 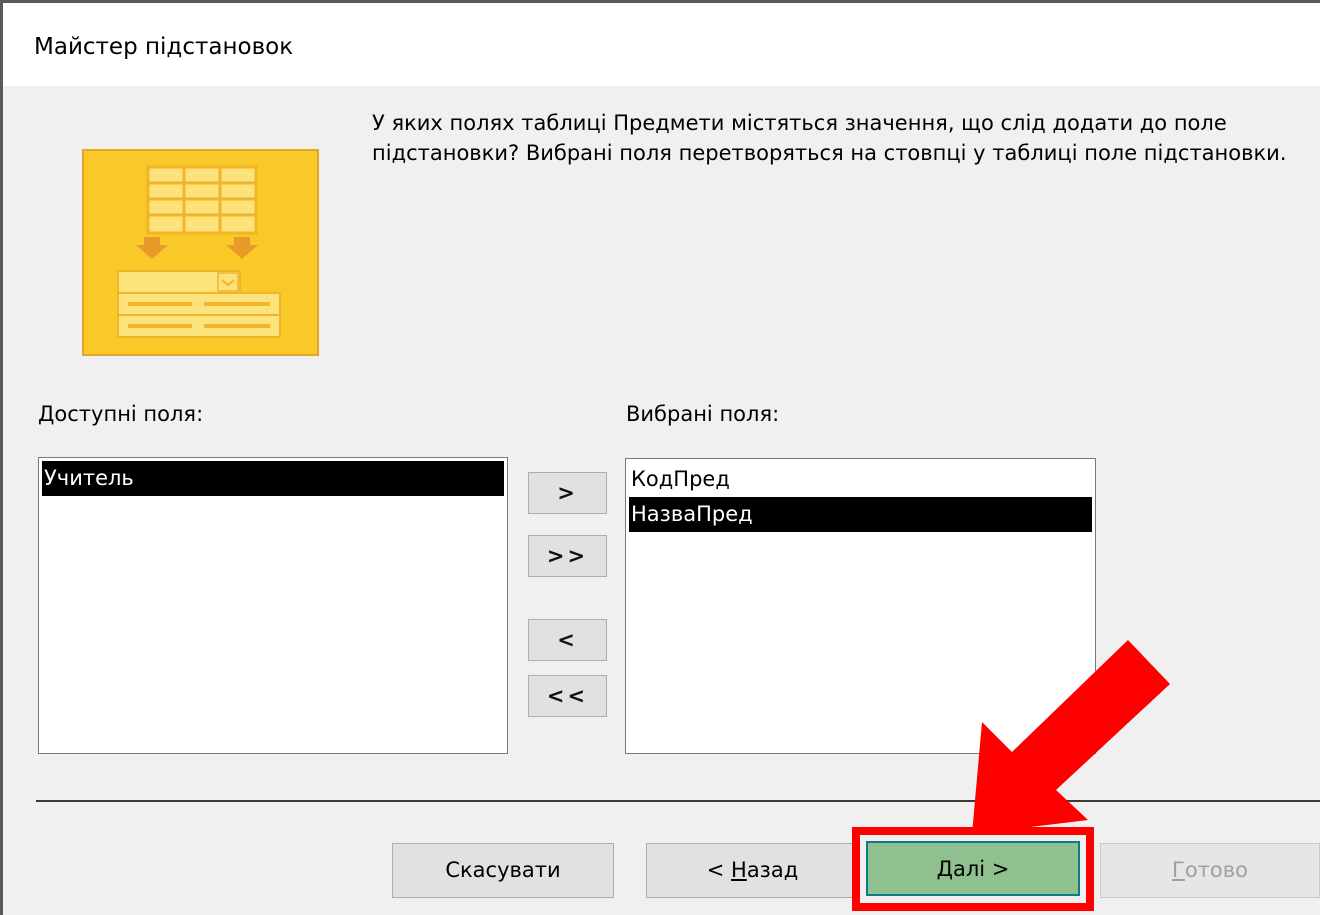 What do you see at coordinates (860, 514) in the screenshot?
I see `list-item-nazvapred: НазваПред` at bounding box center [860, 514].